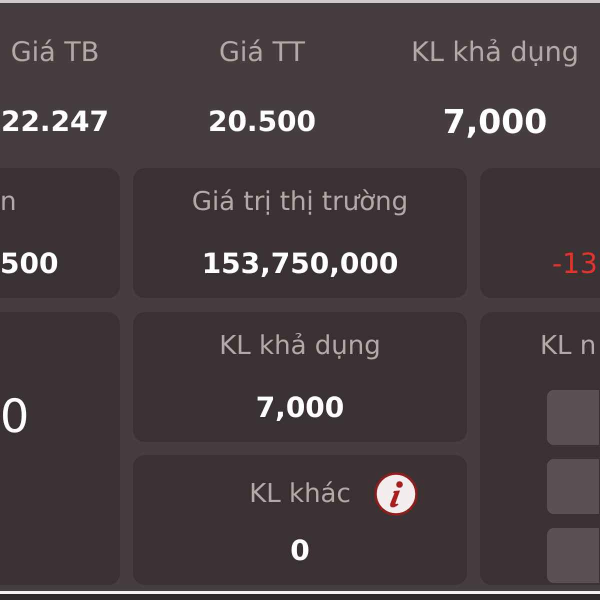 The image size is (600, 600). Describe the element at coordinates (495, 122) in the screenshot. I see `stat-value: 7,000` at that location.